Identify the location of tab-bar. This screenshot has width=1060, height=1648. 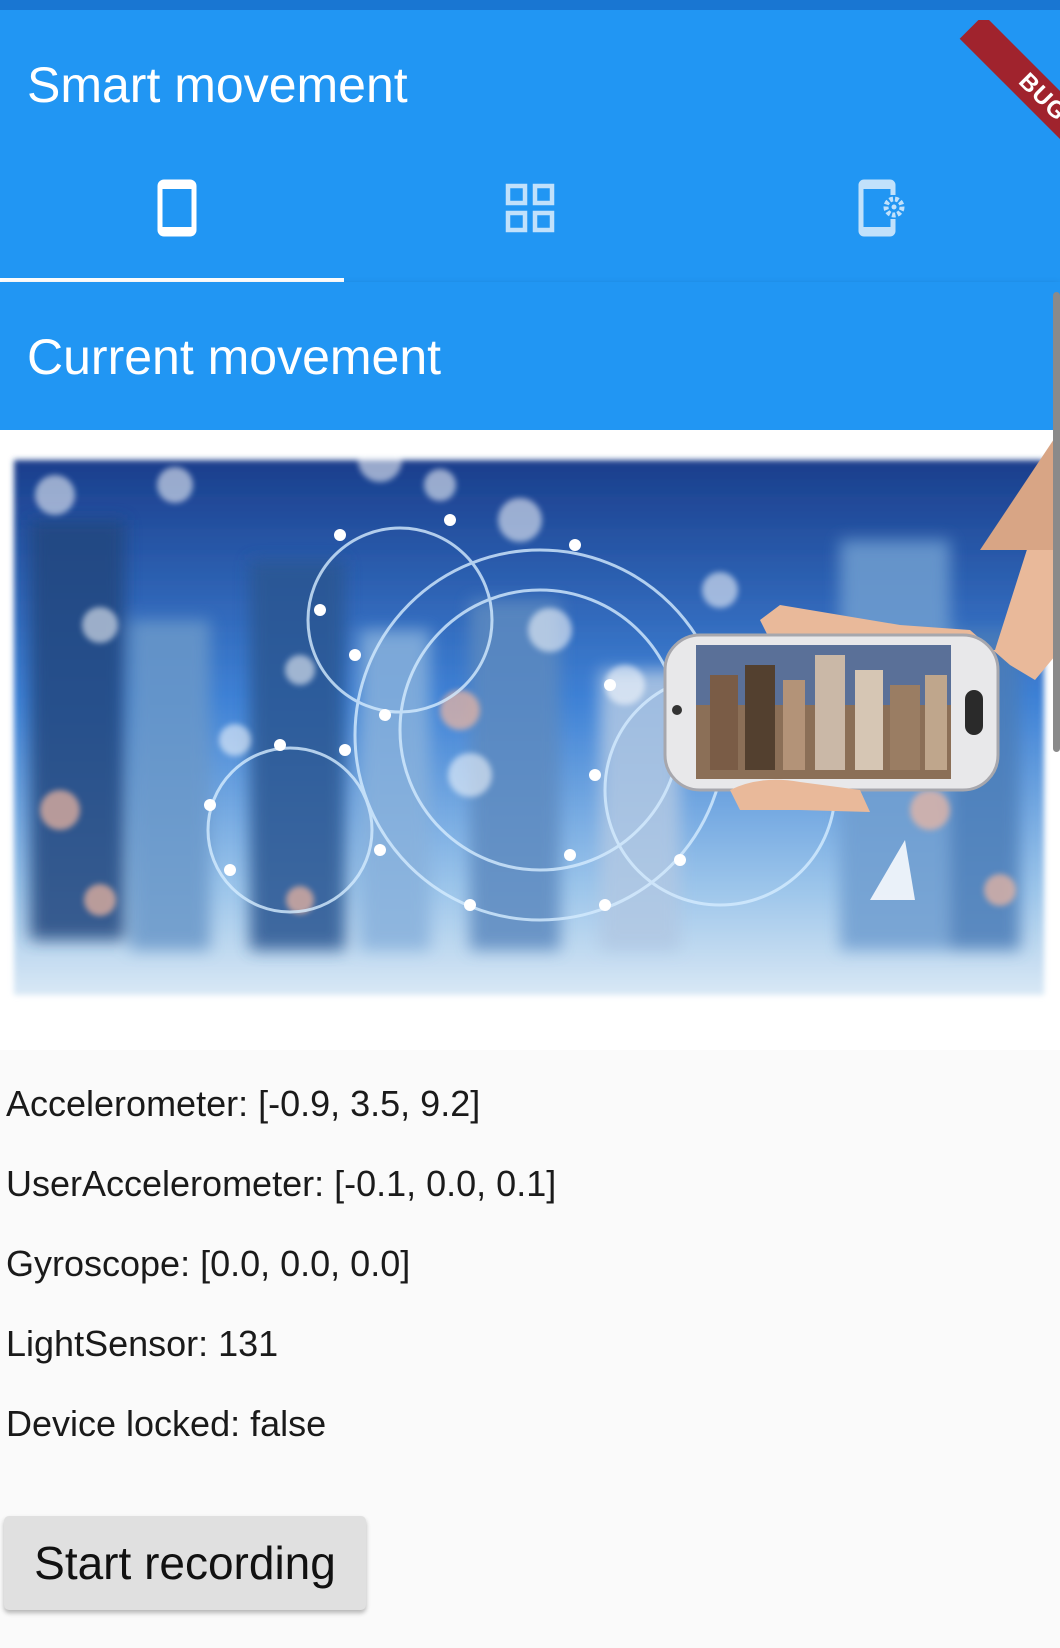
(530, 221).